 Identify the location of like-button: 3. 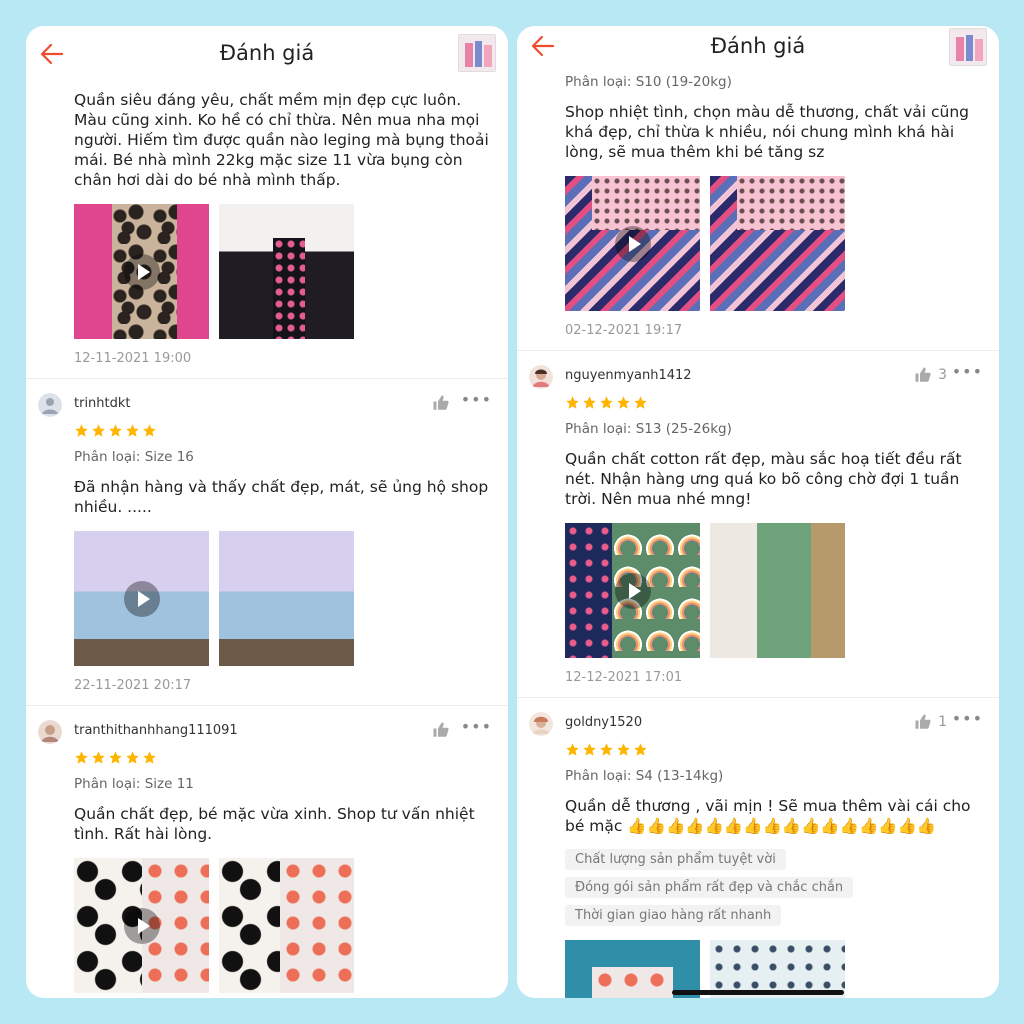
(930, 375).